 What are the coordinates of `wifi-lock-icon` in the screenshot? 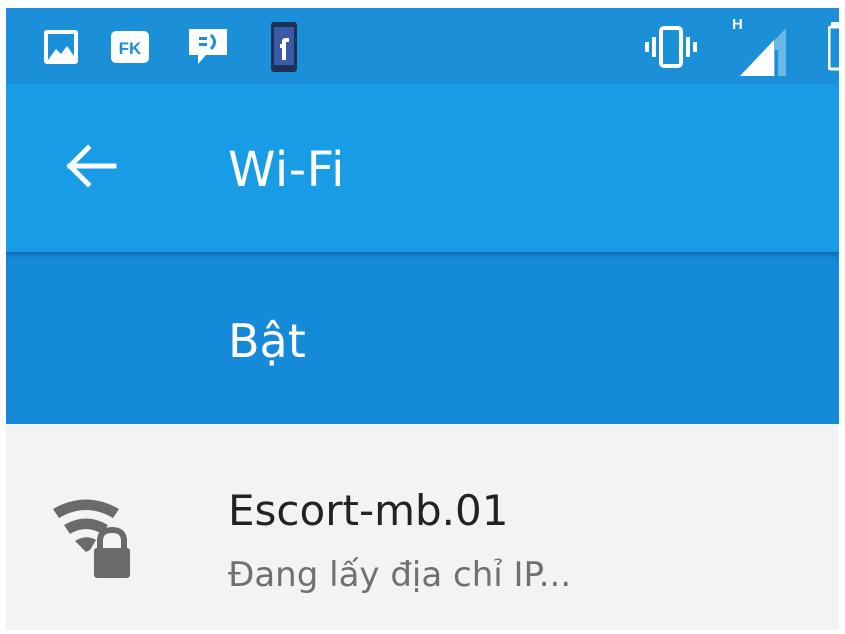 It's located at (91, 538).